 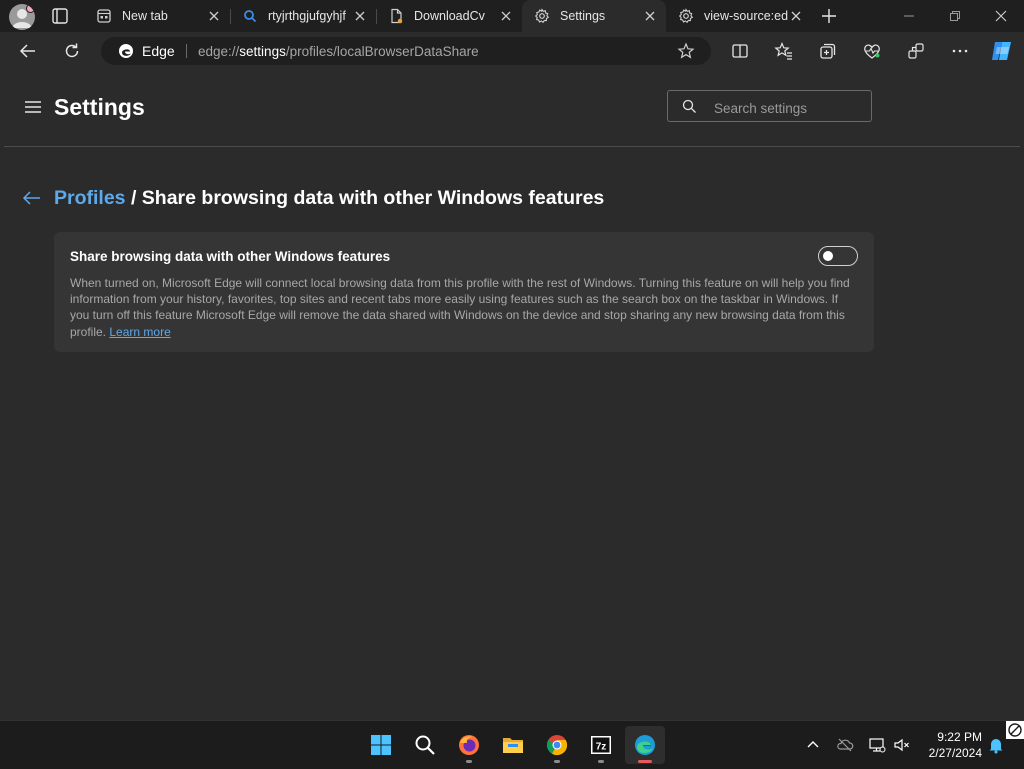 What do you see at coordinates (72, 51) in the screenshot?
I see `refresh-button` at bounding box center [72, 51].